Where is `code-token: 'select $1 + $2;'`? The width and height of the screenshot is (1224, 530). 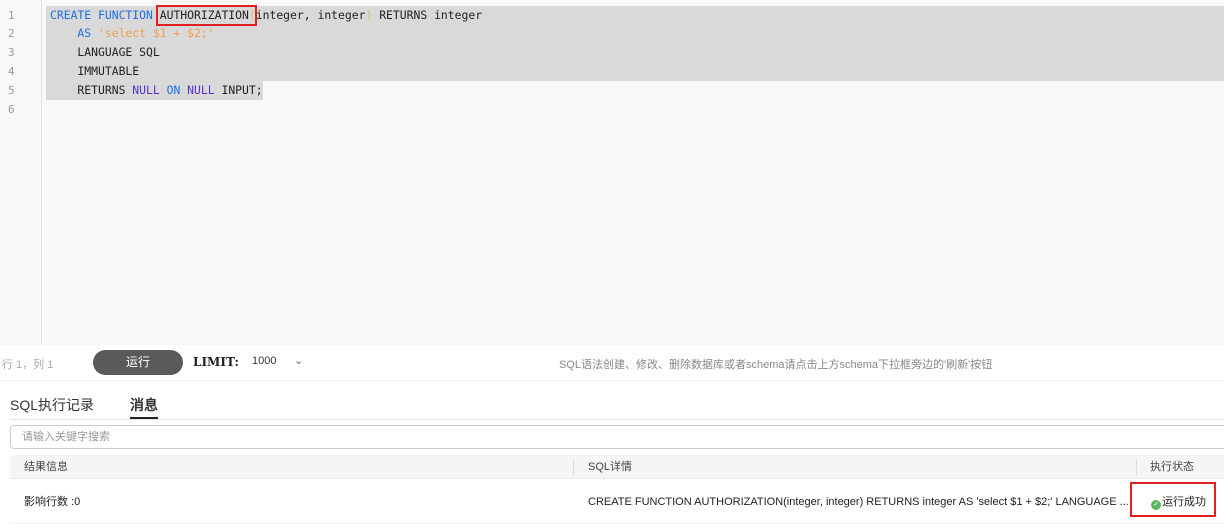
code-token: 'select $1 + $2;' is located at coordinates (156, 33).